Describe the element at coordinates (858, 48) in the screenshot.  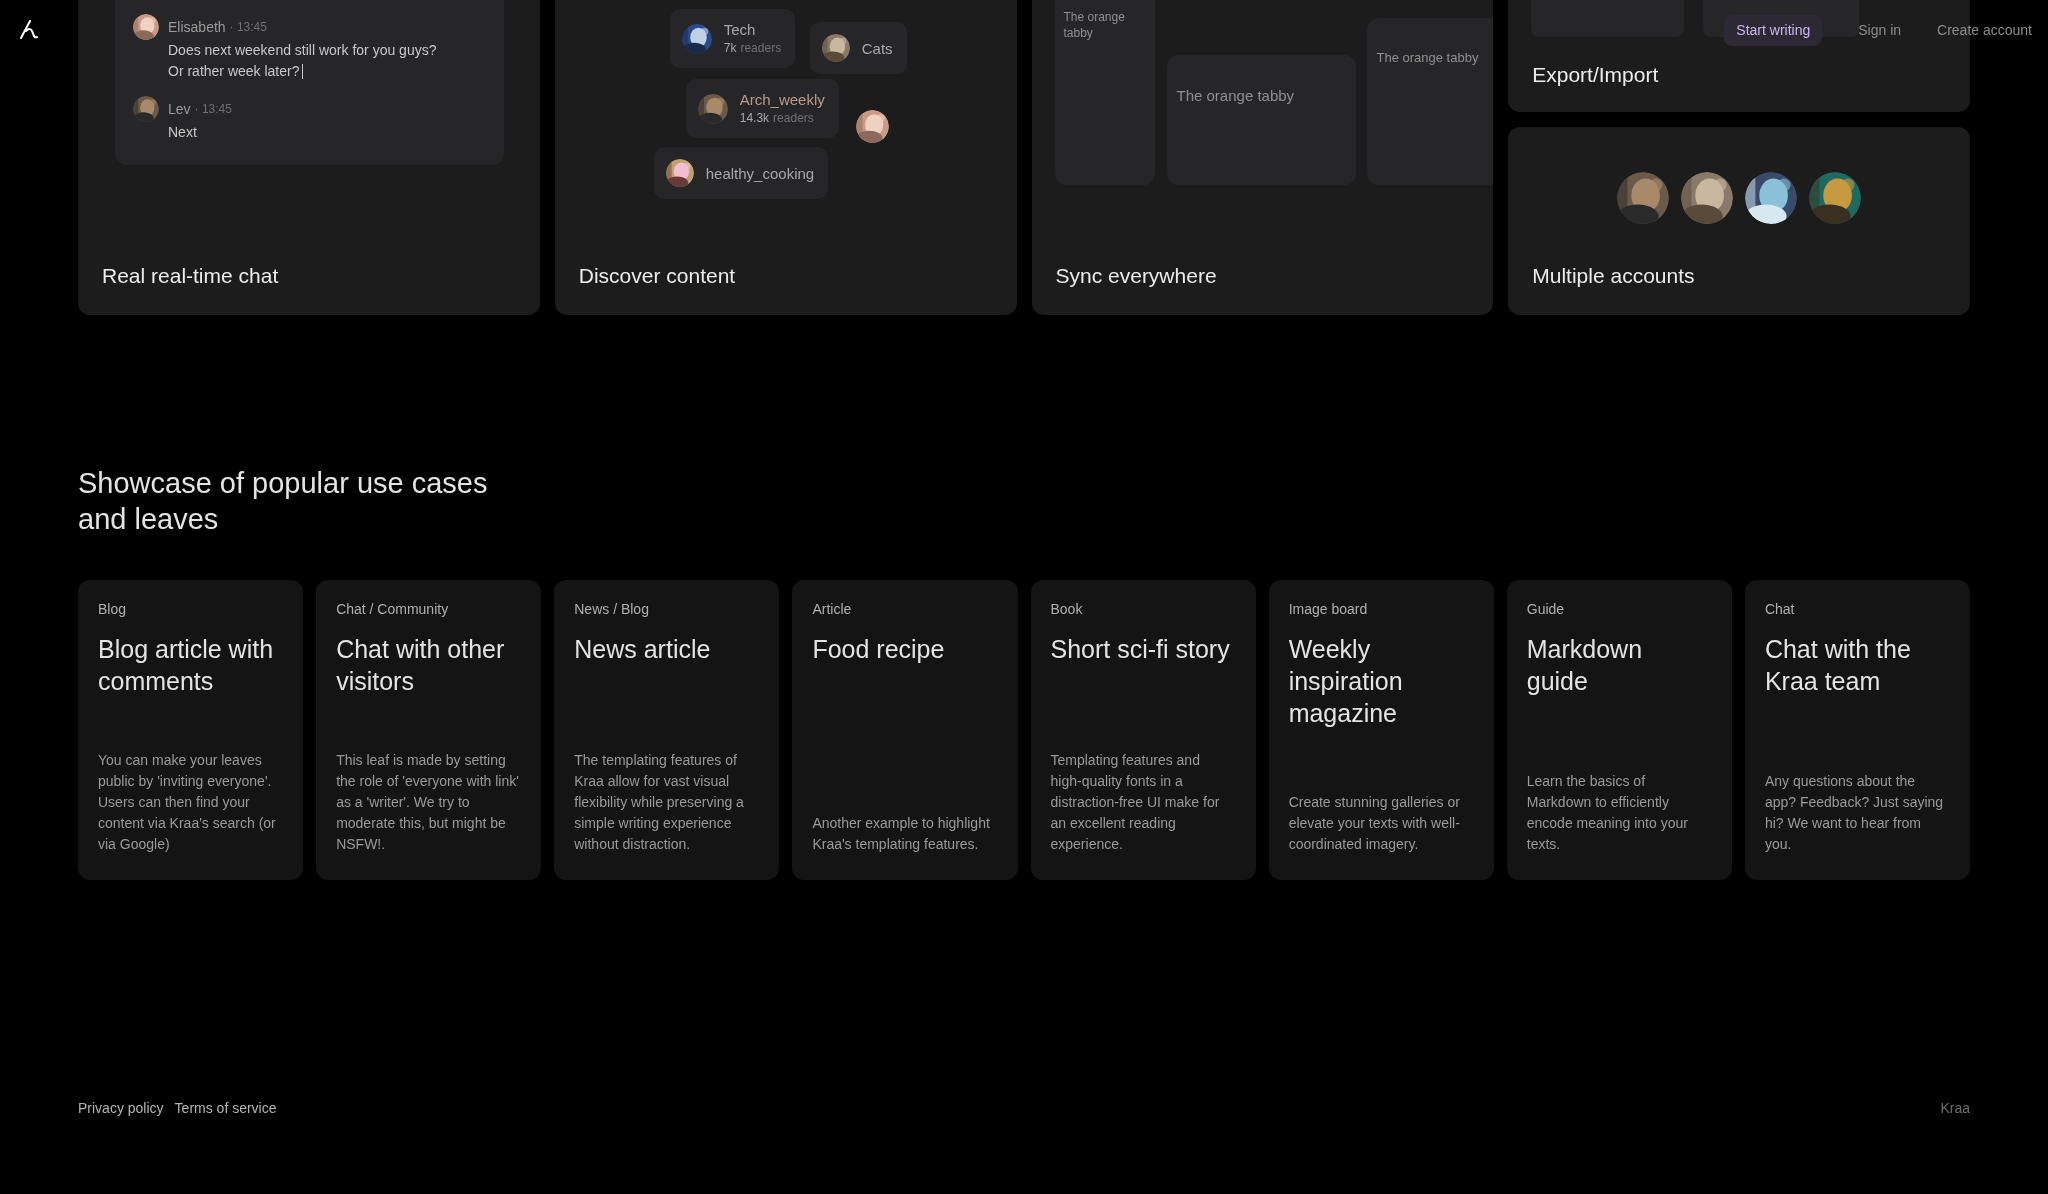
I see `channel-chip: Cats` at that location.